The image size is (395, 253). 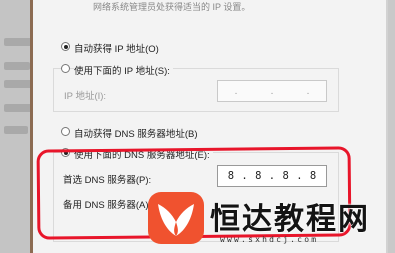 I want to click on fish-tail-icon, so click(x=176, y=220).